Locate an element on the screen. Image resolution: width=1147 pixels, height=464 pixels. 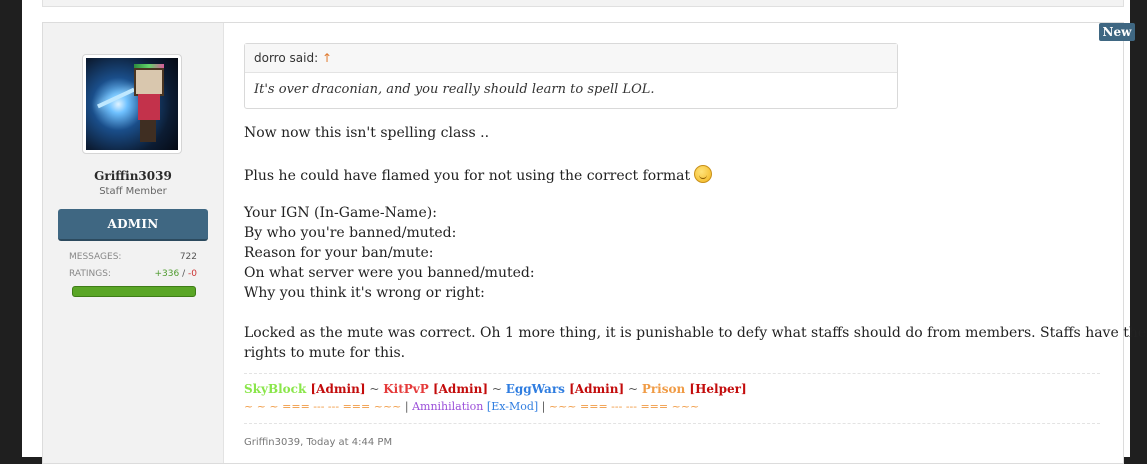
closing-line-2: rights to mute for this. is located at coordinates (325, 353).